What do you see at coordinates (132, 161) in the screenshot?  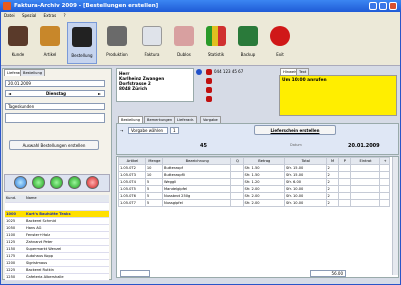 I see `col-artikel: Artikel` at bounding box center [132, 161].